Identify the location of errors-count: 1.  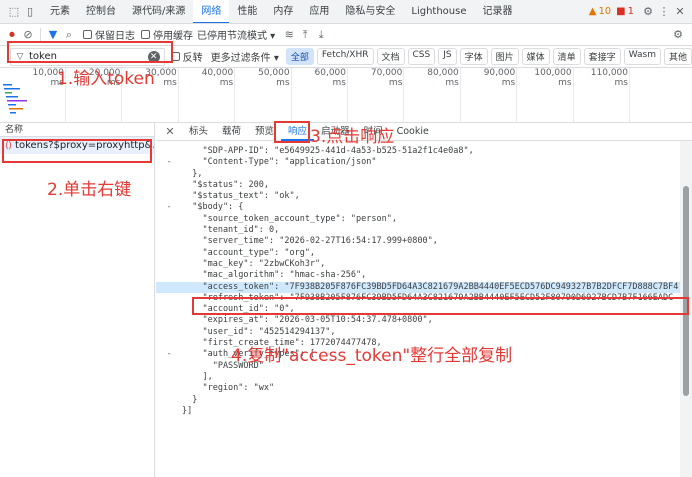
(630, 11).